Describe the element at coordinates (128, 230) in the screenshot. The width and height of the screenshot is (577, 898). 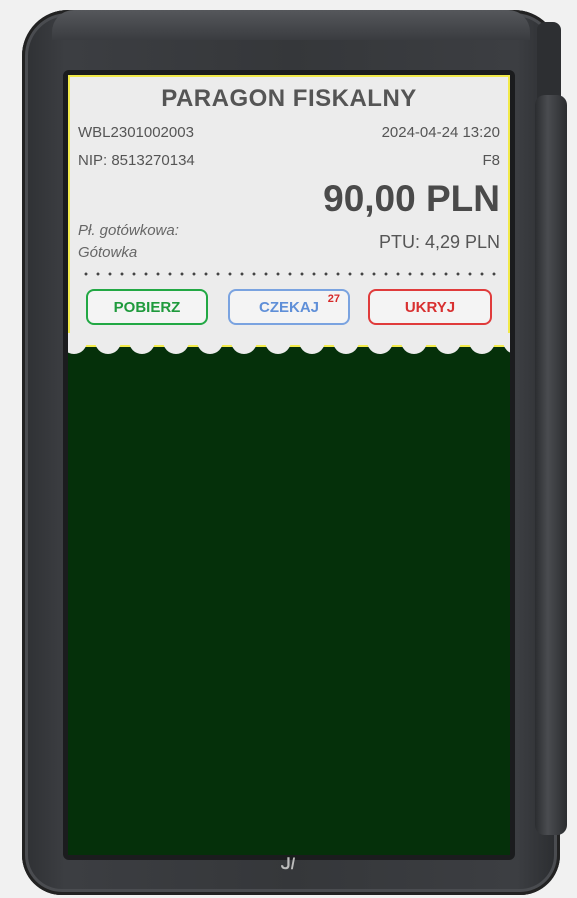
I see `payment-method-label: Pł. gotówkowa:` at that location.